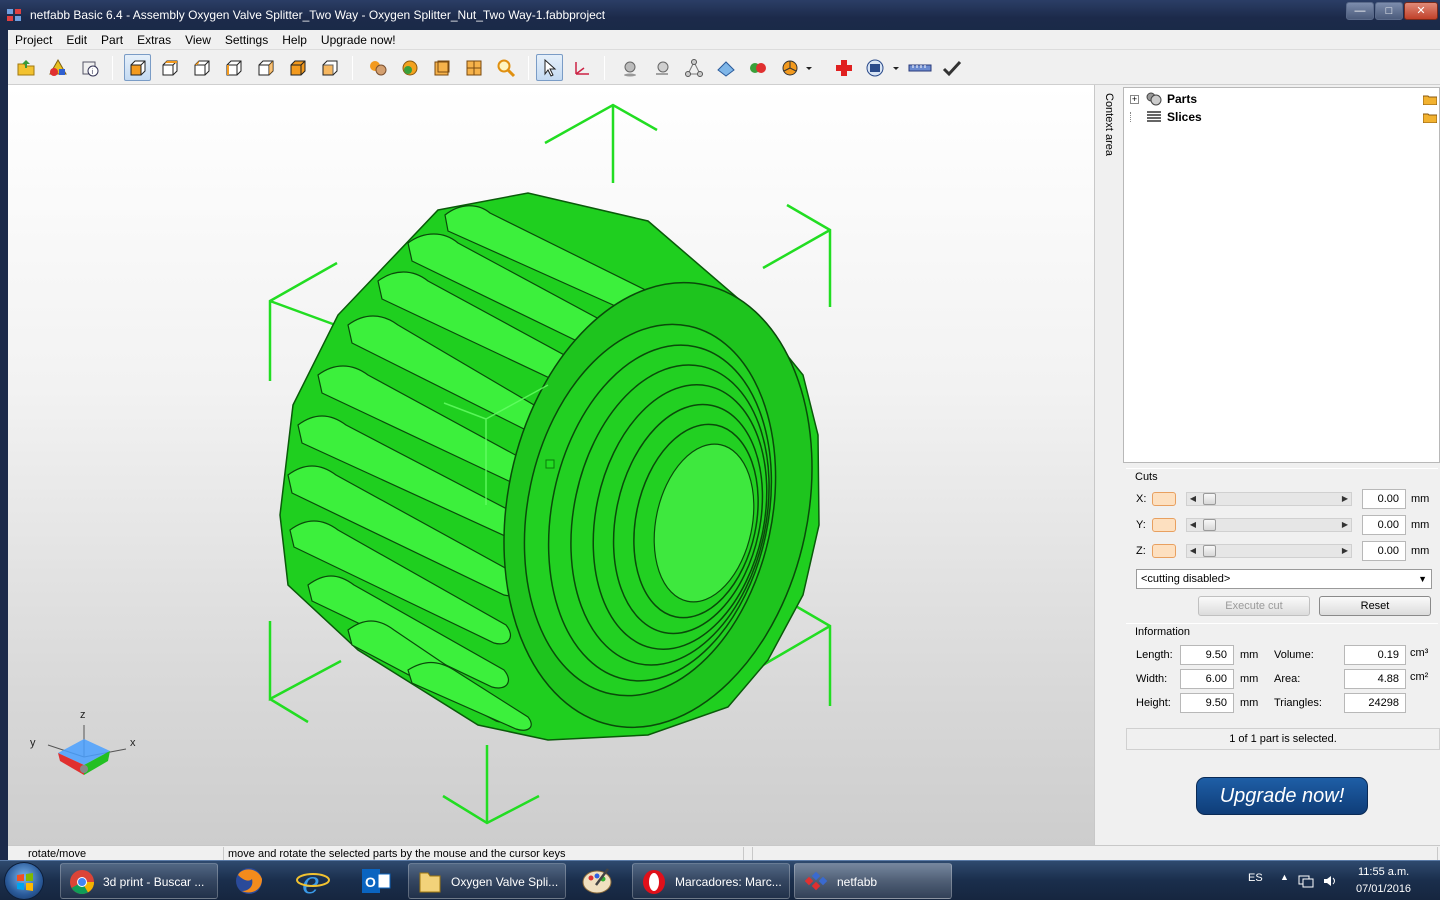  Describe the element at coordinates (1330, 881) in the screenshot. I see `volume-icon` at that location.